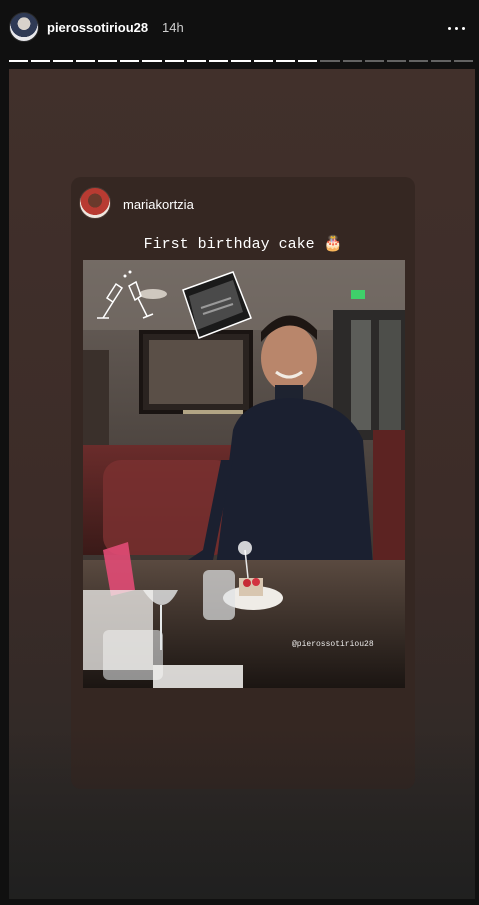 This screenshot has height=905, width=479. I want to click on card-username: mariakortzia, so click(158, 204).